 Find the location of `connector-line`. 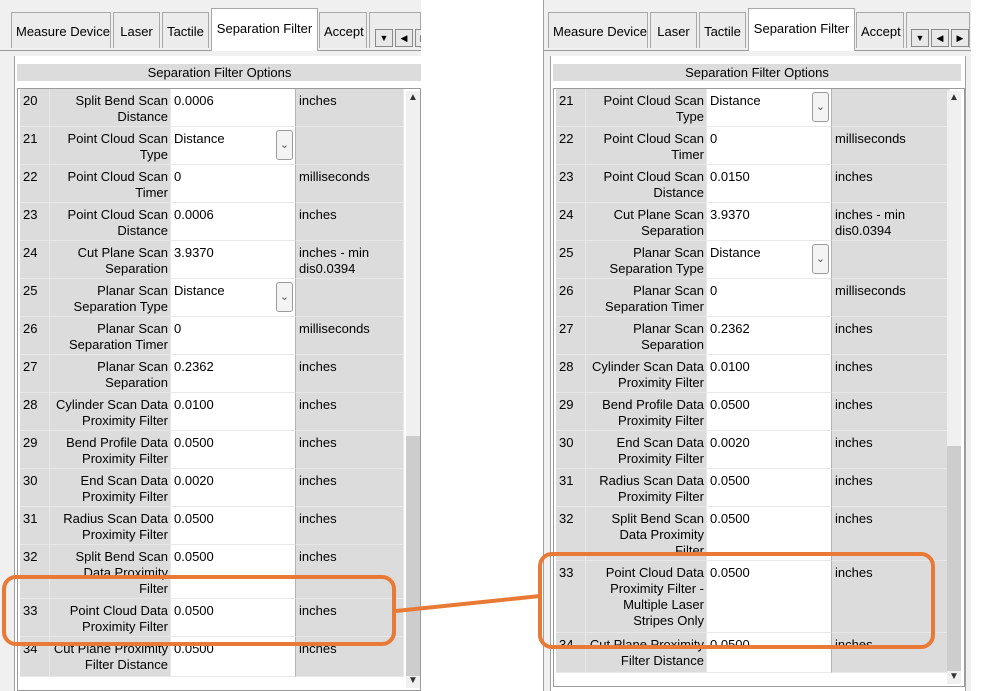

connector-line is located at coordinates (468, 603).